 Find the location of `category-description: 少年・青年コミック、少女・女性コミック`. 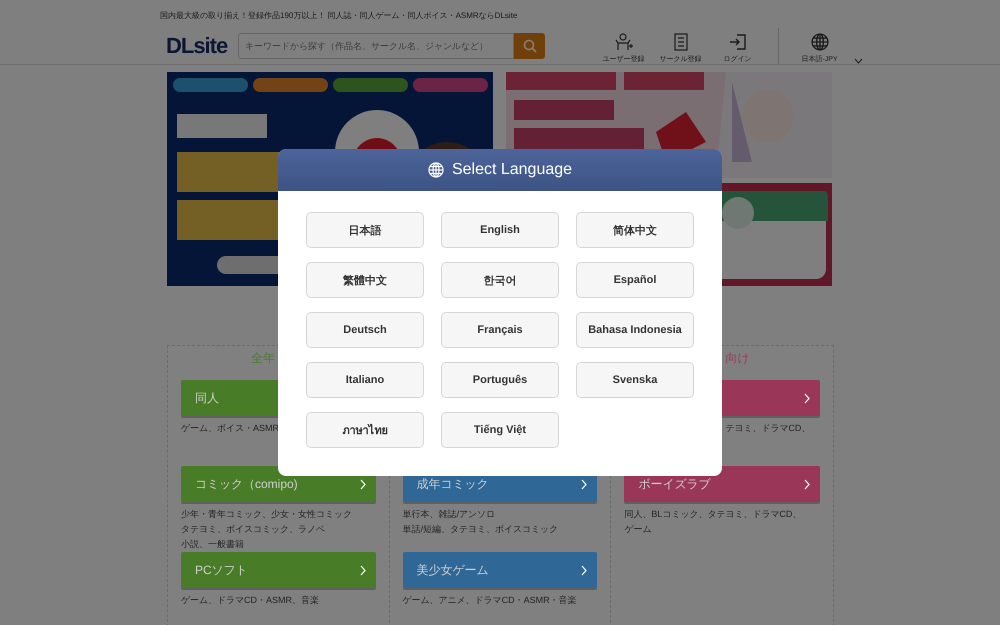

category-description: 少年・青年コミック、少女・女性コミック is located at coordinates (266, 514).